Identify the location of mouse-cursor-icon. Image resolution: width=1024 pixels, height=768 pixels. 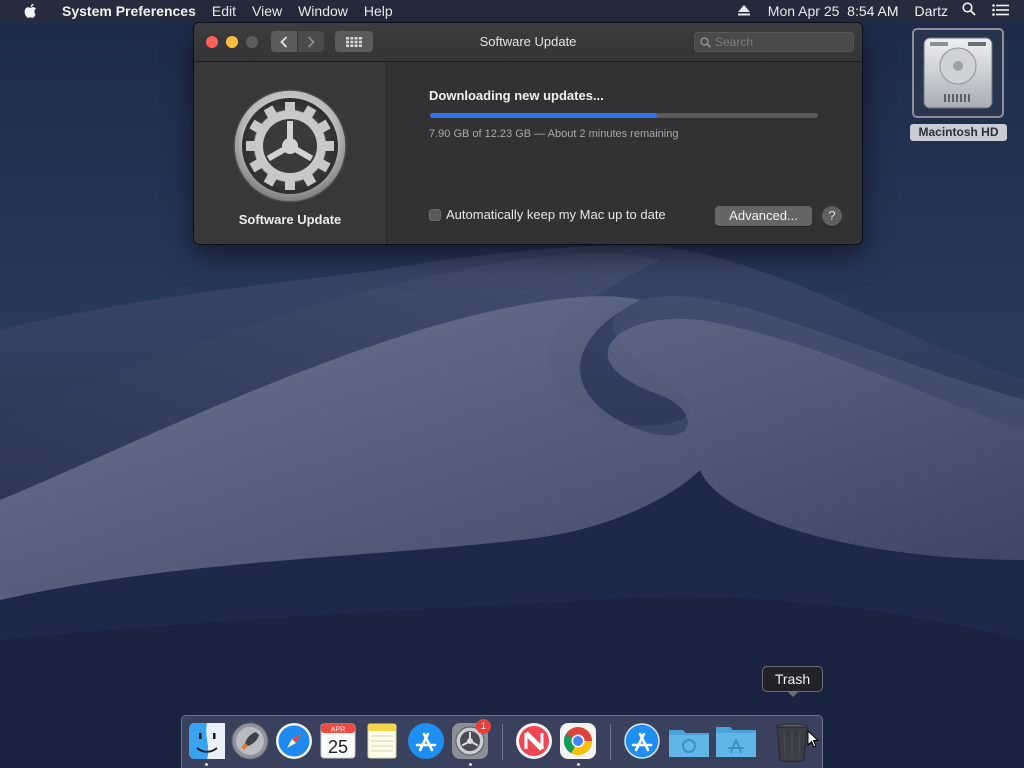
(813, 739).